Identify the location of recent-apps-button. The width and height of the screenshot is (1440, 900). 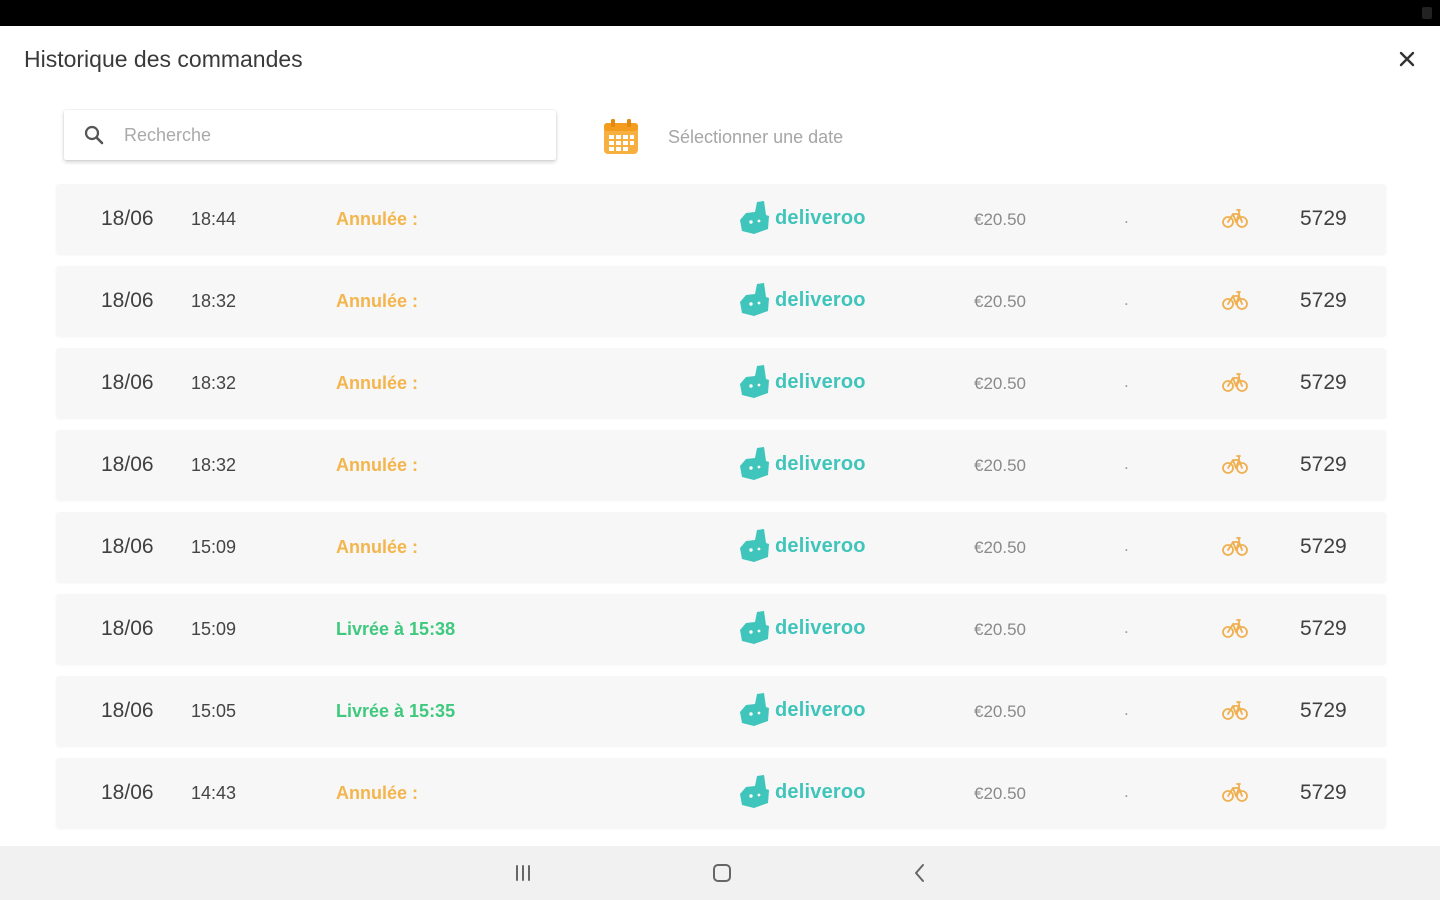
(523, 873).